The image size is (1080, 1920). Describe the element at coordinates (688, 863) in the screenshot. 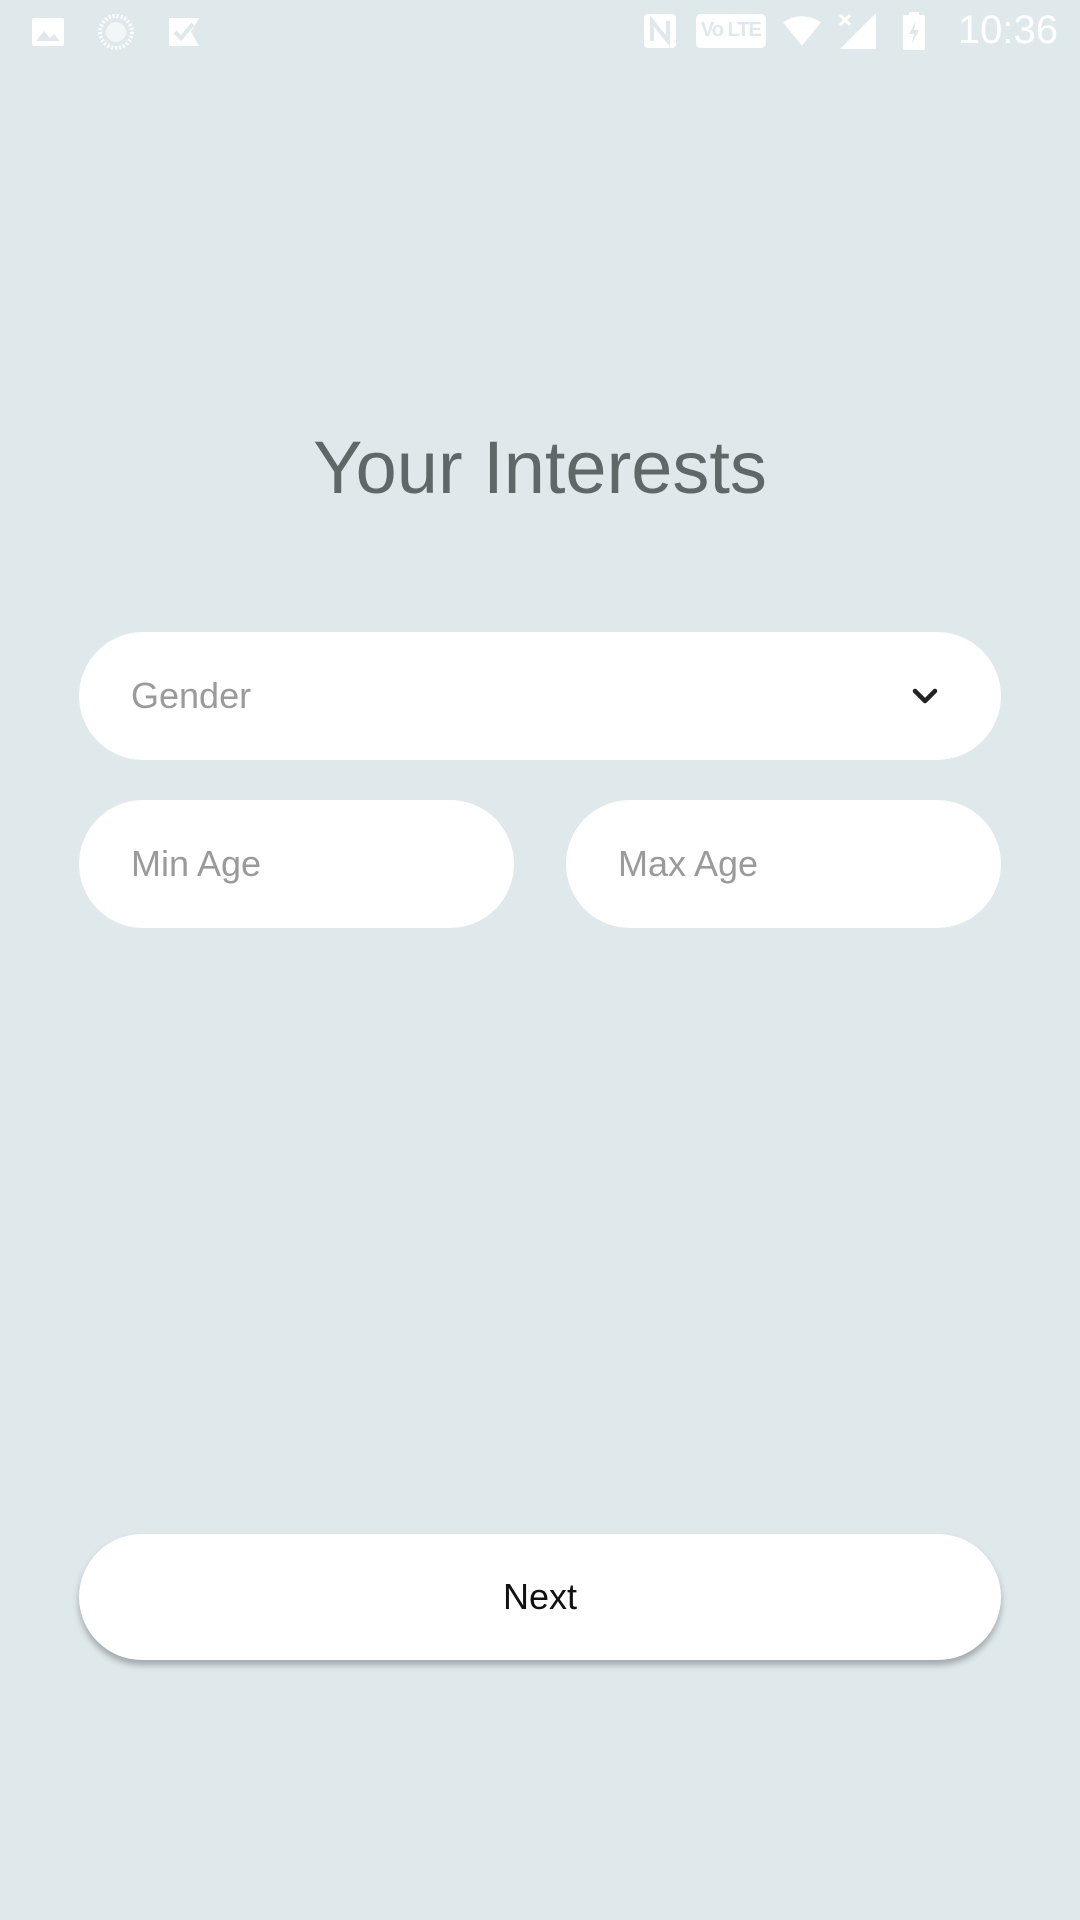

I see `max-age-placeholder: Max Age` at that location.